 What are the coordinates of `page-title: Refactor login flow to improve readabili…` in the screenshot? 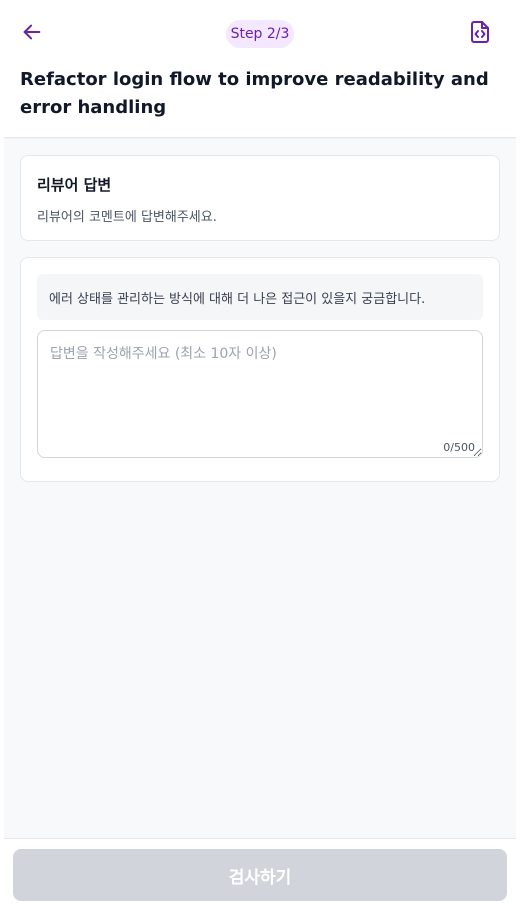 It's located at (254, 93).